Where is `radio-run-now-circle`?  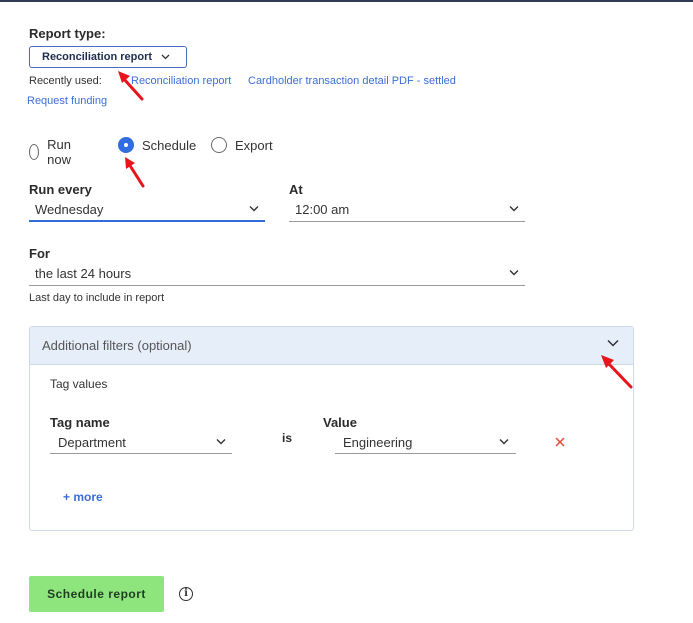
radio-run-now-circle is located at coordinates (34, 152).